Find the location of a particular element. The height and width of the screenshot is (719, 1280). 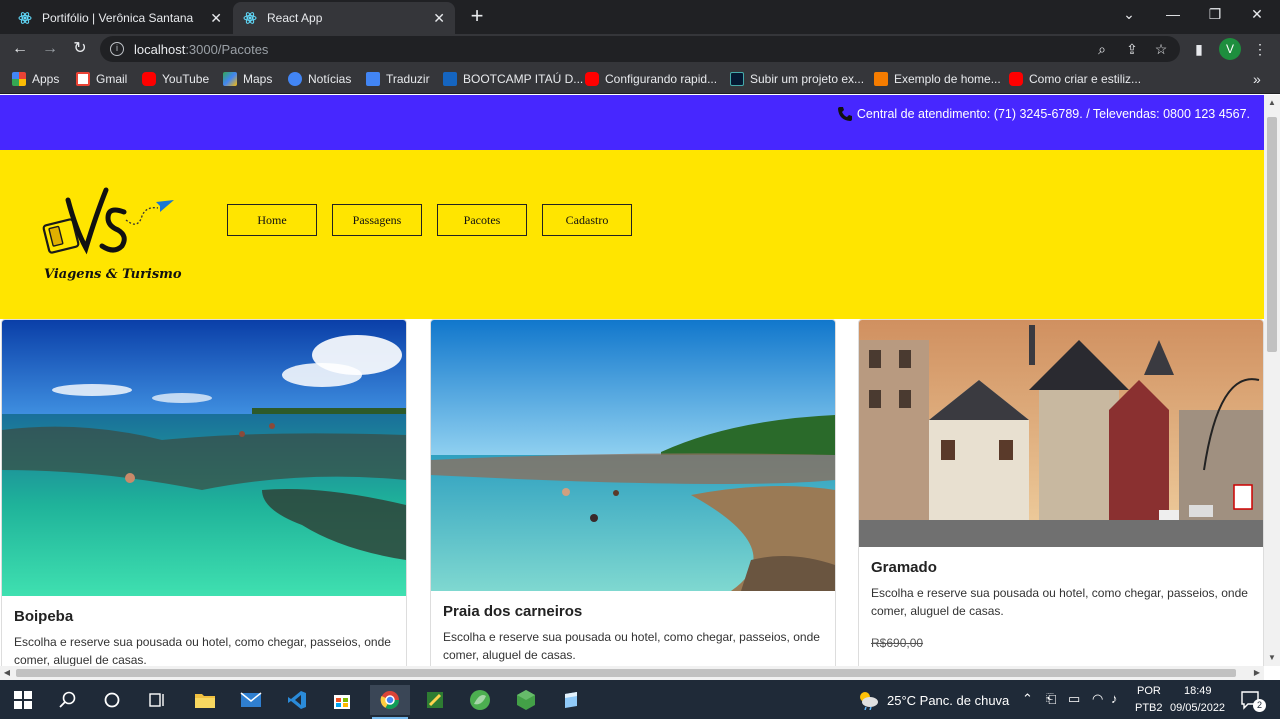

more-bookmarks-icon: » is located at coordinates (1257, 79).